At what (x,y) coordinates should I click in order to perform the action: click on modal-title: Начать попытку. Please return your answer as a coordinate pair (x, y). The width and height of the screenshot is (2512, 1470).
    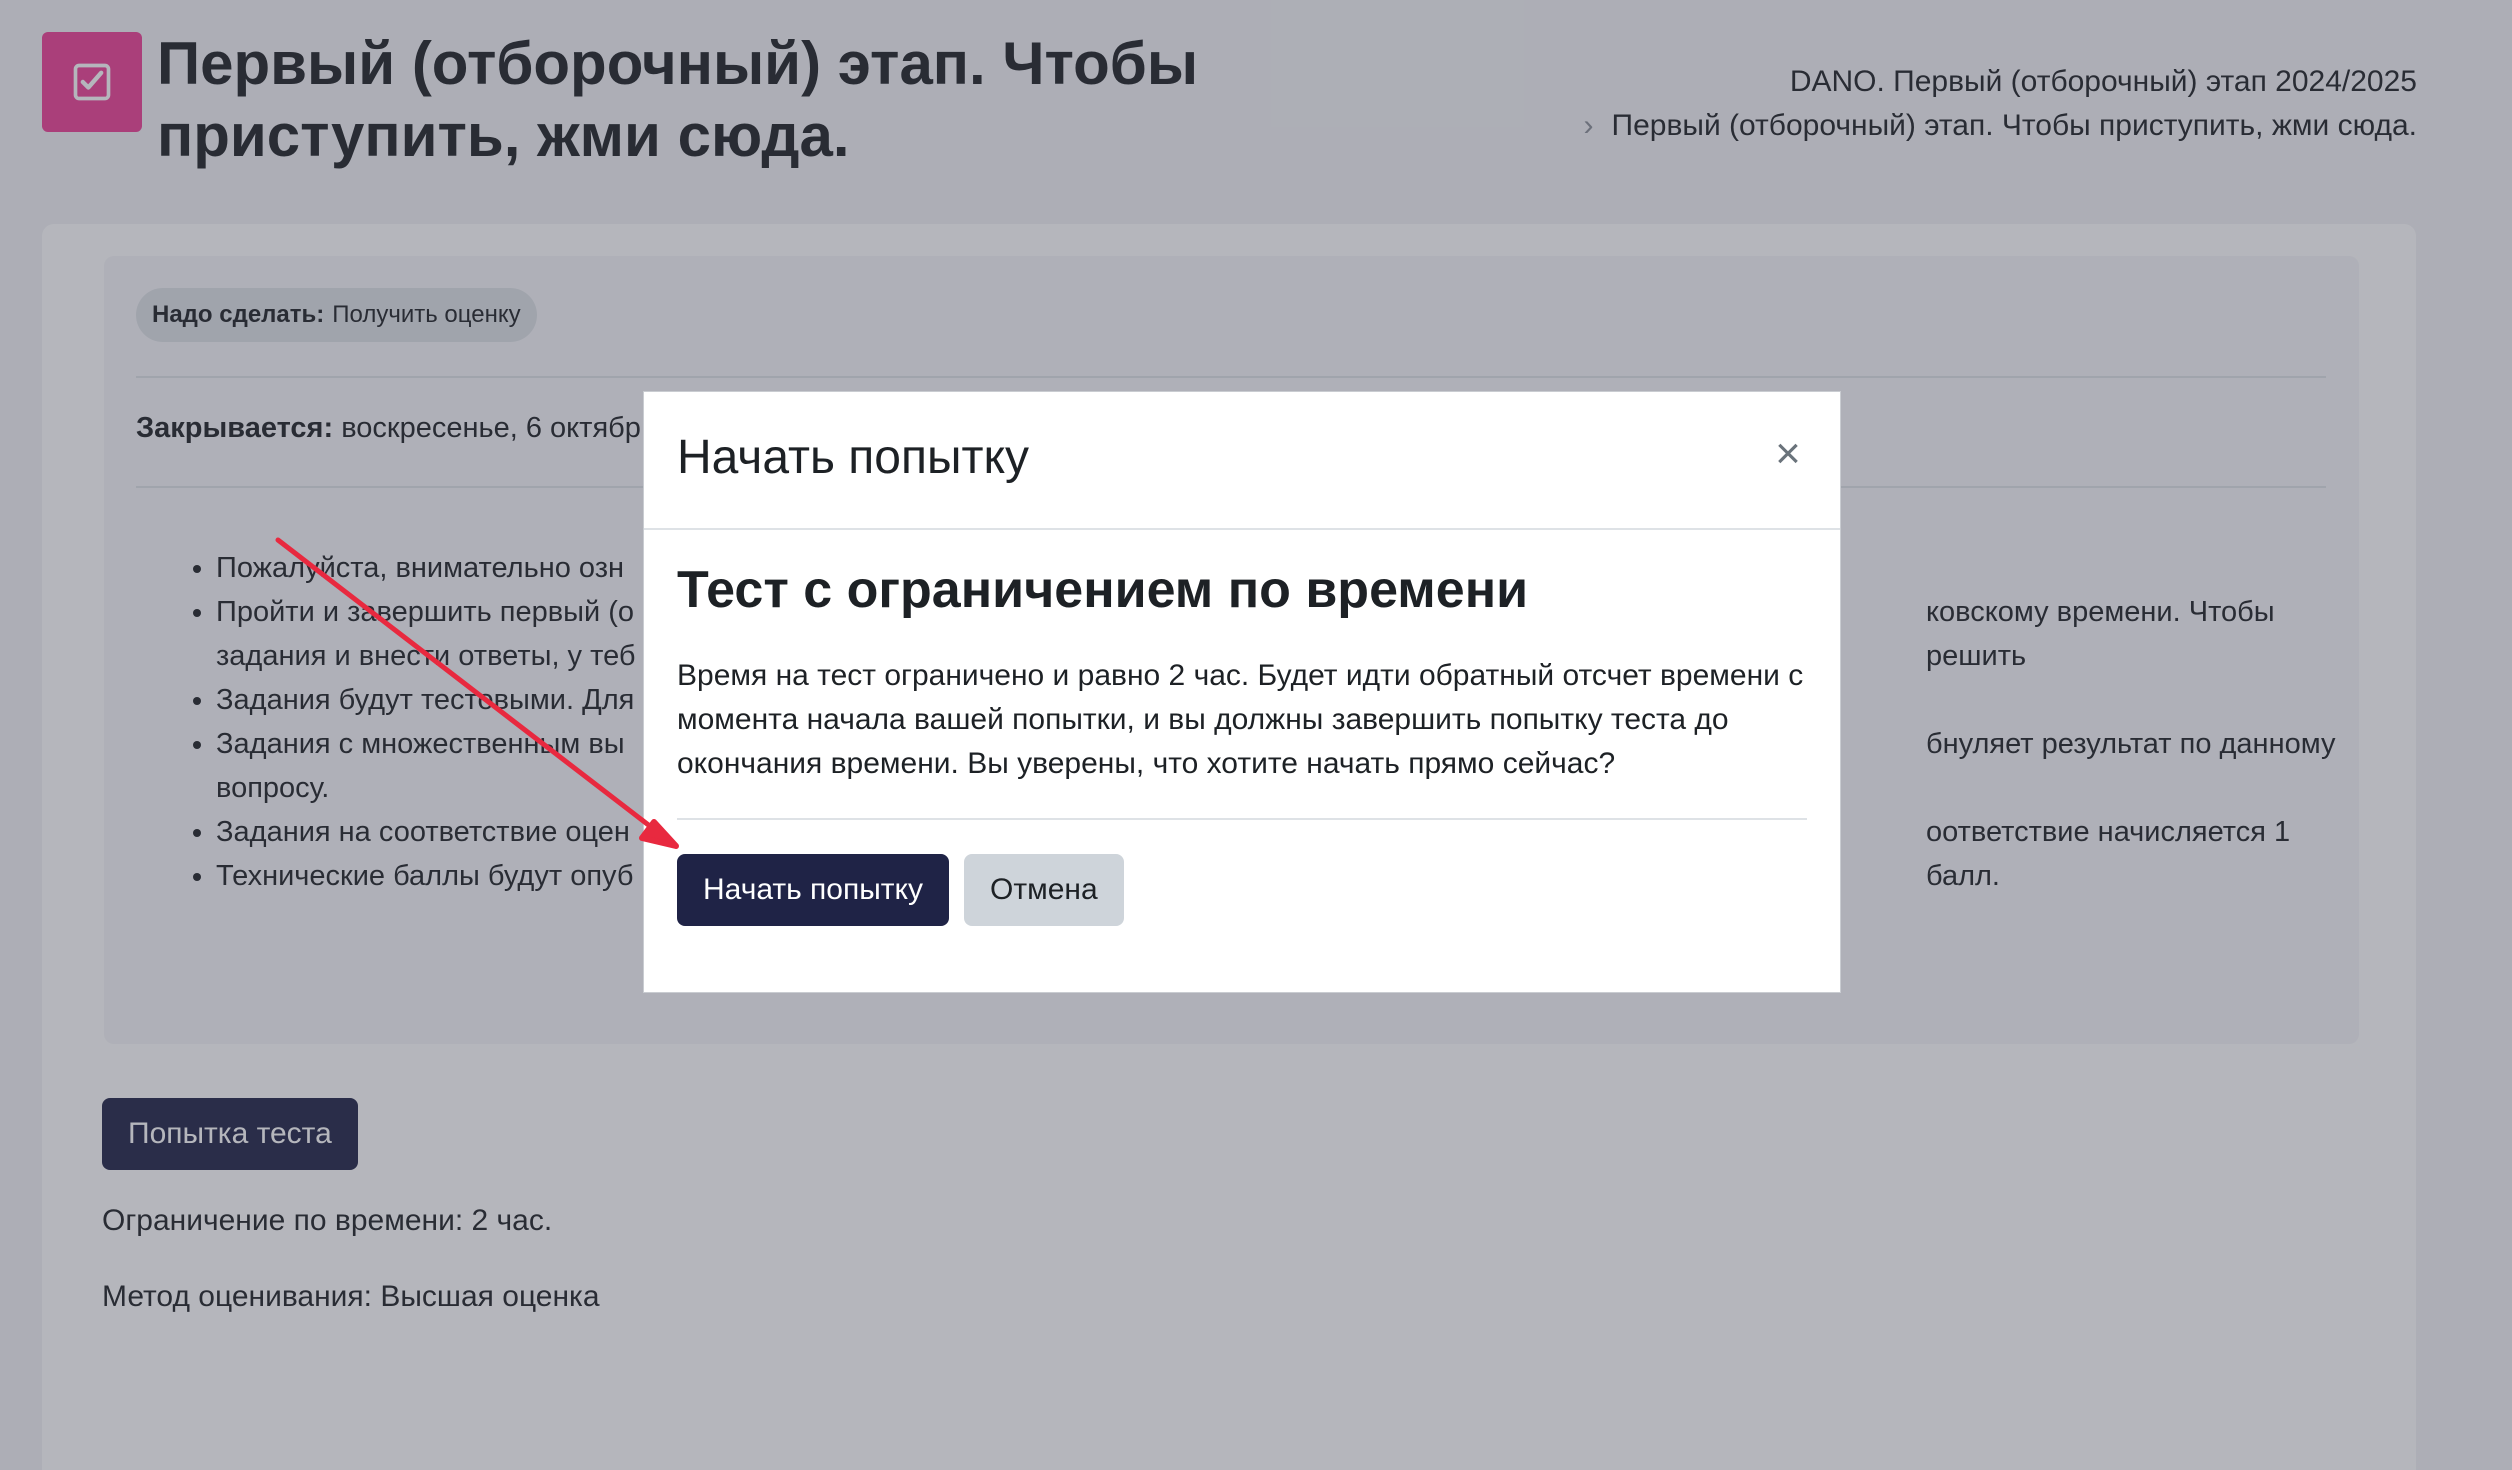
    Looking at the image, I should click on (853, 457).